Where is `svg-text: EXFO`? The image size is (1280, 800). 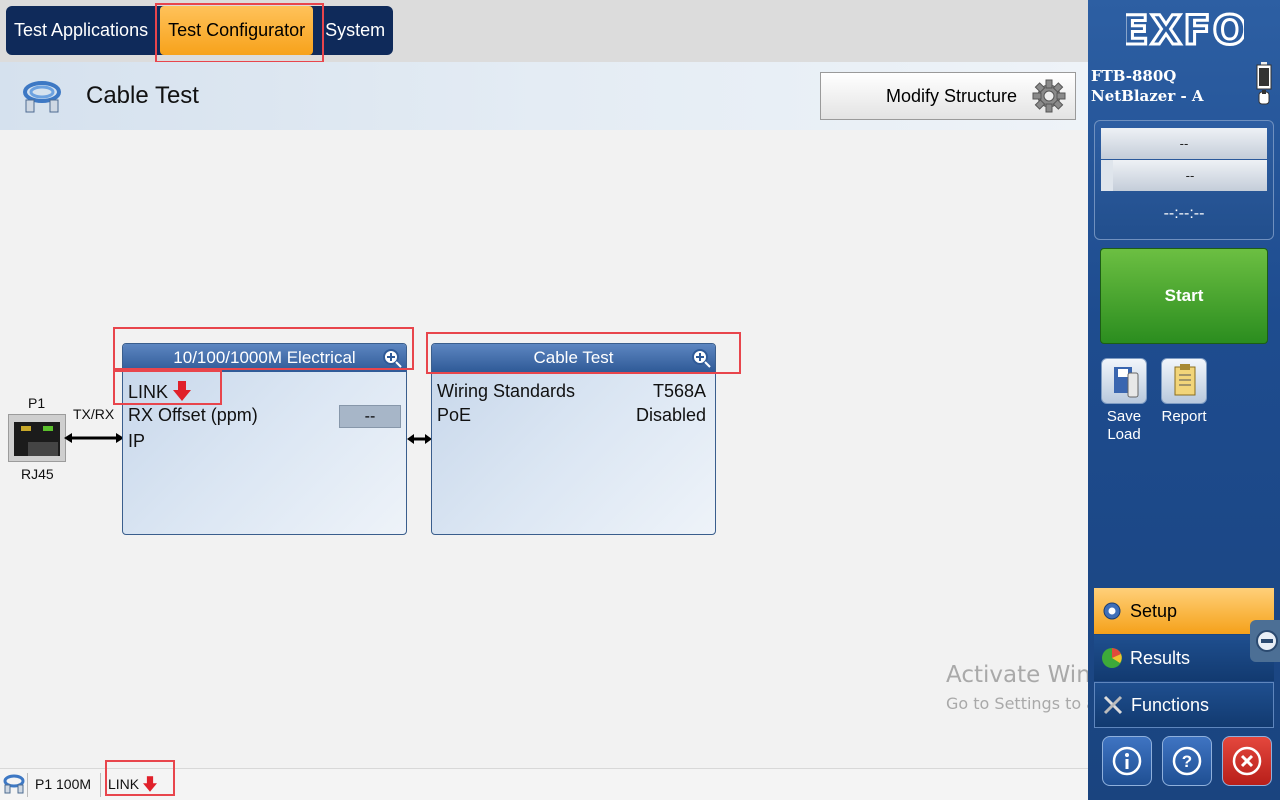 svg-text: EXFO is located at coordinates (1185, 29).